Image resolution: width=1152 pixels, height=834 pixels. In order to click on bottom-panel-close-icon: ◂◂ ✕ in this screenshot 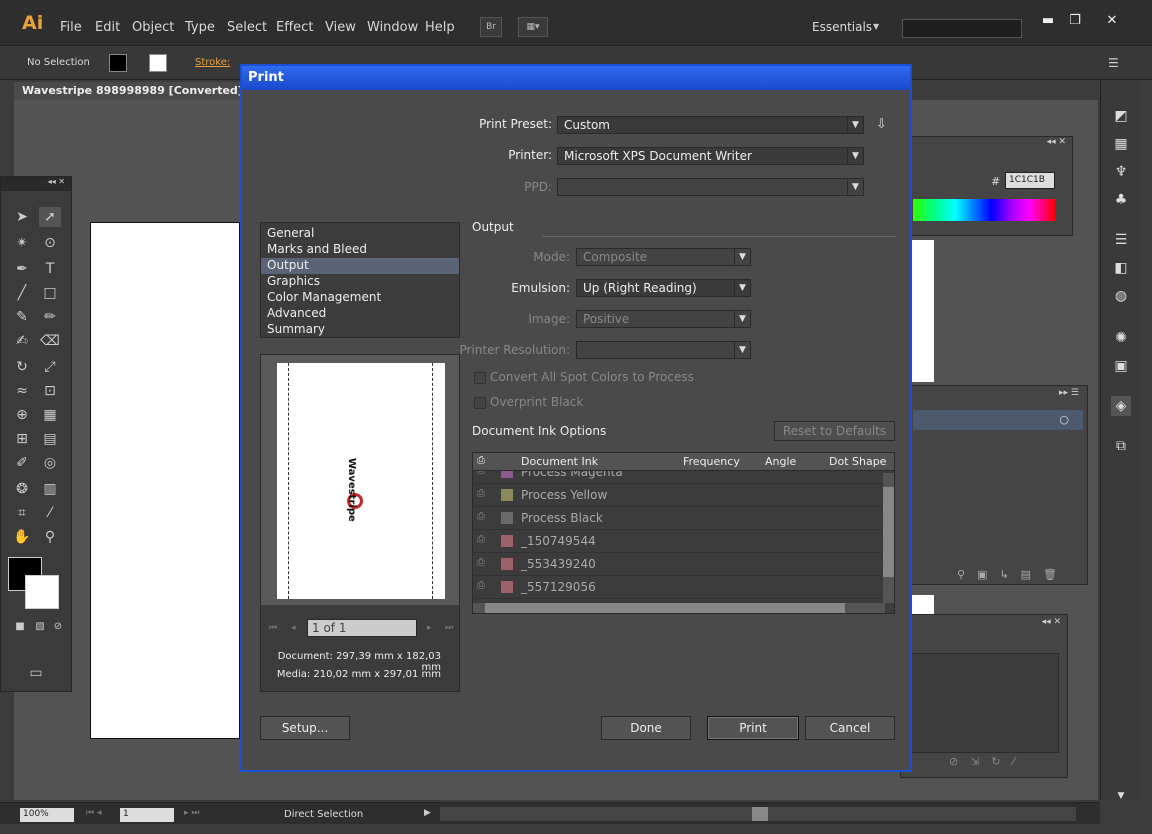, I will do `click(1051, 622)`.